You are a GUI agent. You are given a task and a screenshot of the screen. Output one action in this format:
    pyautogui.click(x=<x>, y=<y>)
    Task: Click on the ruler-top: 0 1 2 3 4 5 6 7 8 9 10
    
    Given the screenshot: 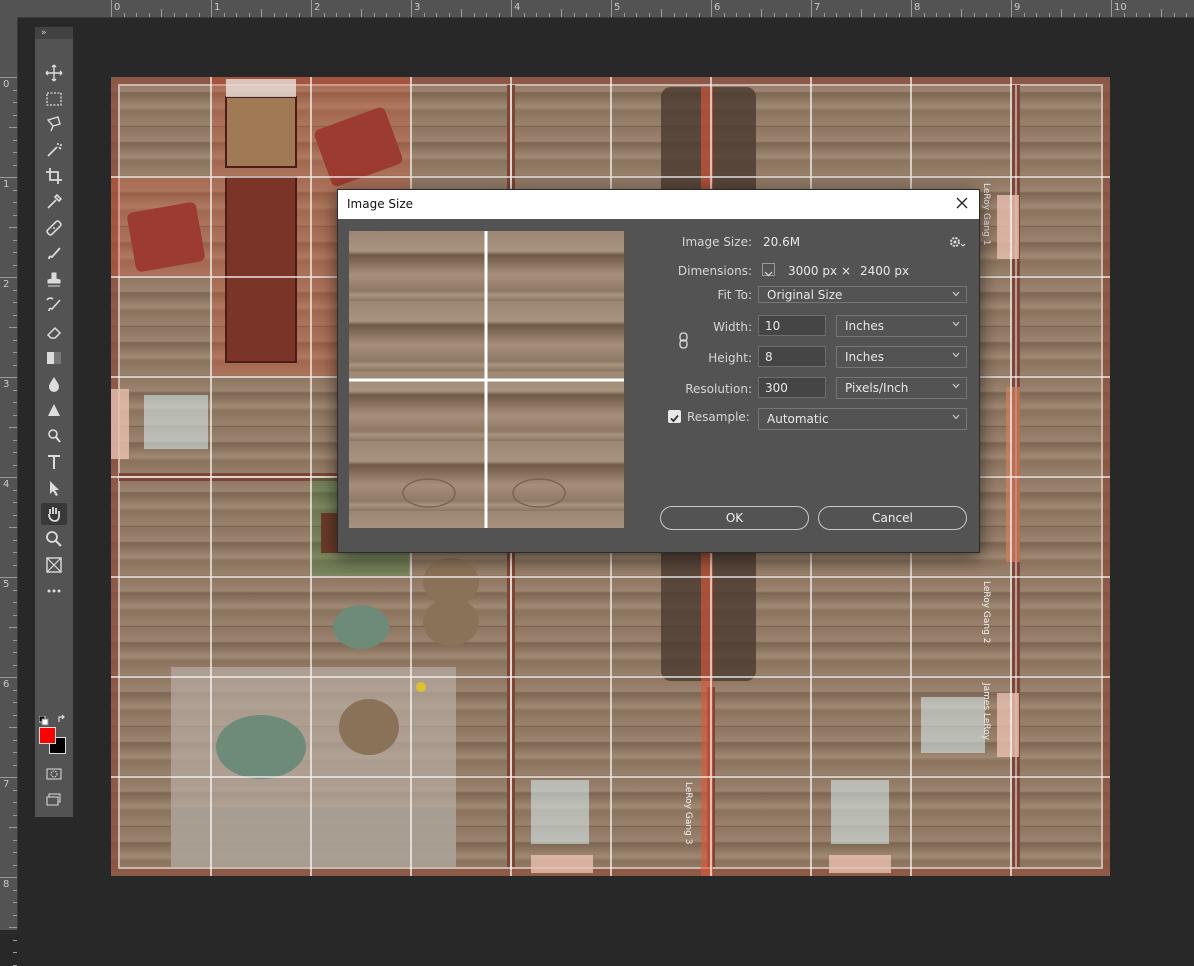 What is the action you would take?
    pyautogui.click(x=606, y=9)
    